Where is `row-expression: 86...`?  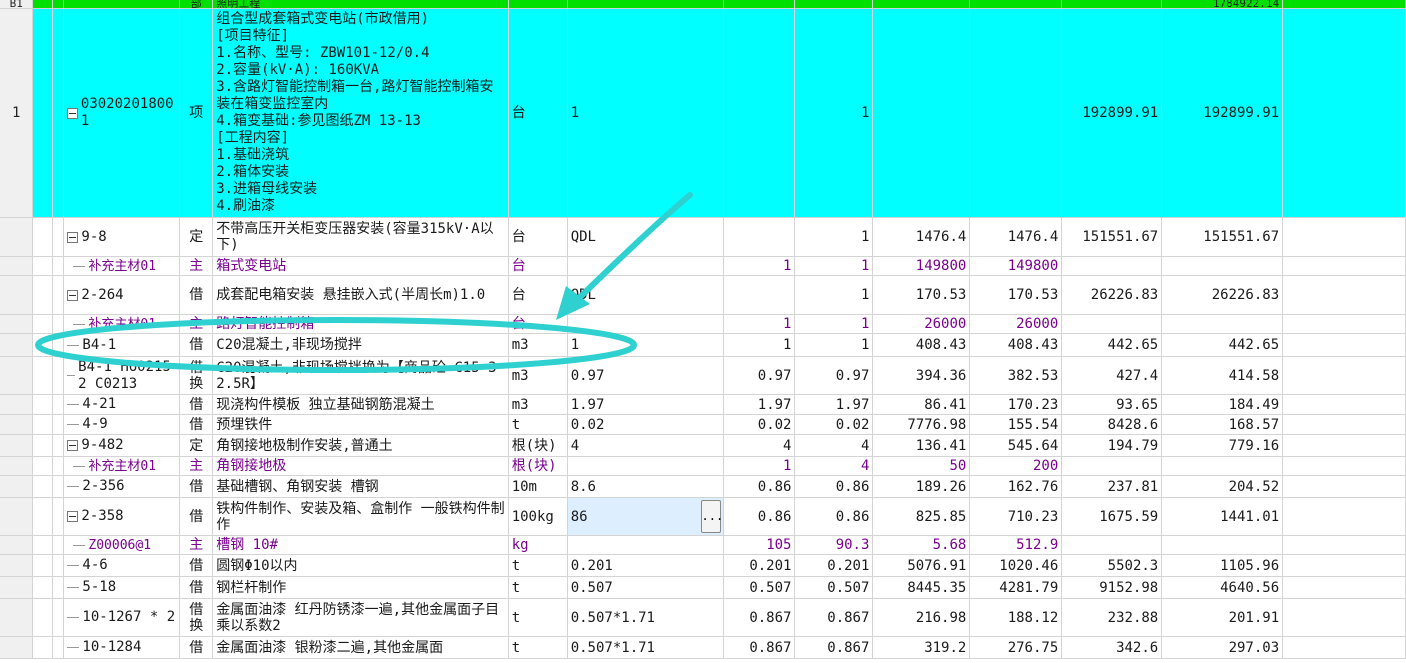
row-expression: 86... is located at coordinates (645, 516).